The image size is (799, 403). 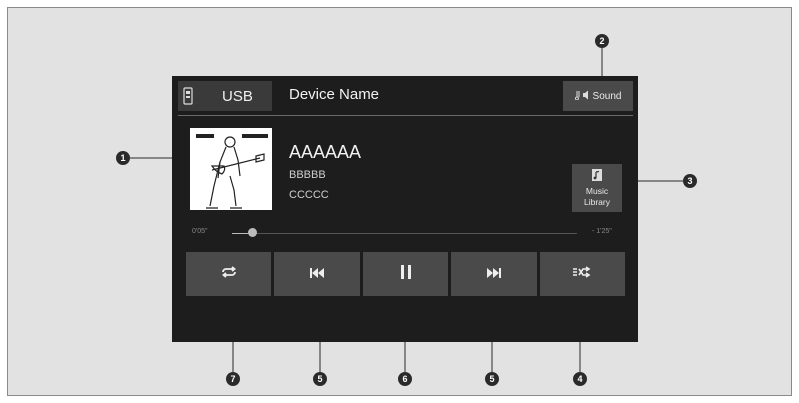 I want to click on sound-button: Sound, so click(x=598, y=96).